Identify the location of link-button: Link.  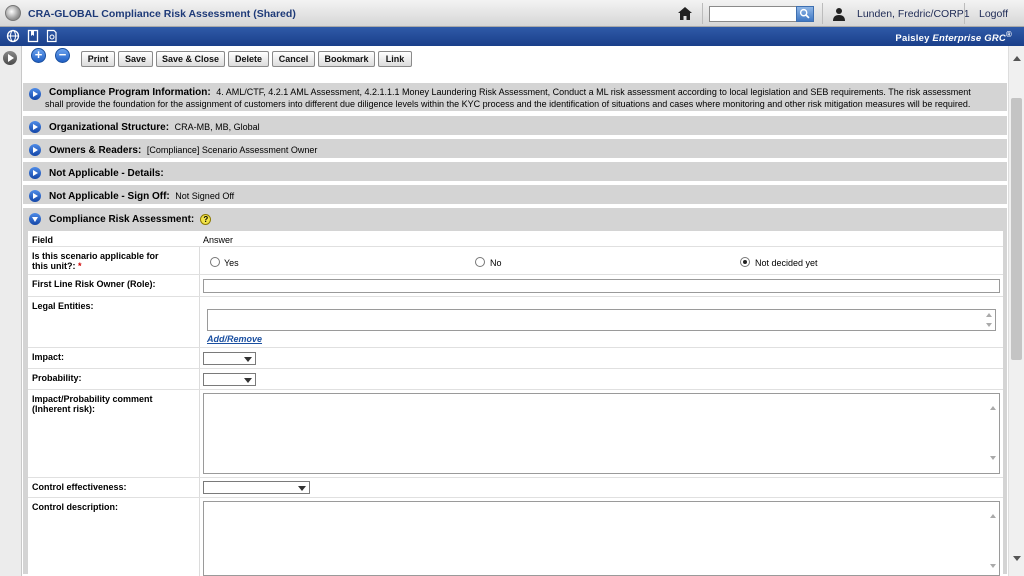
(395, 59).